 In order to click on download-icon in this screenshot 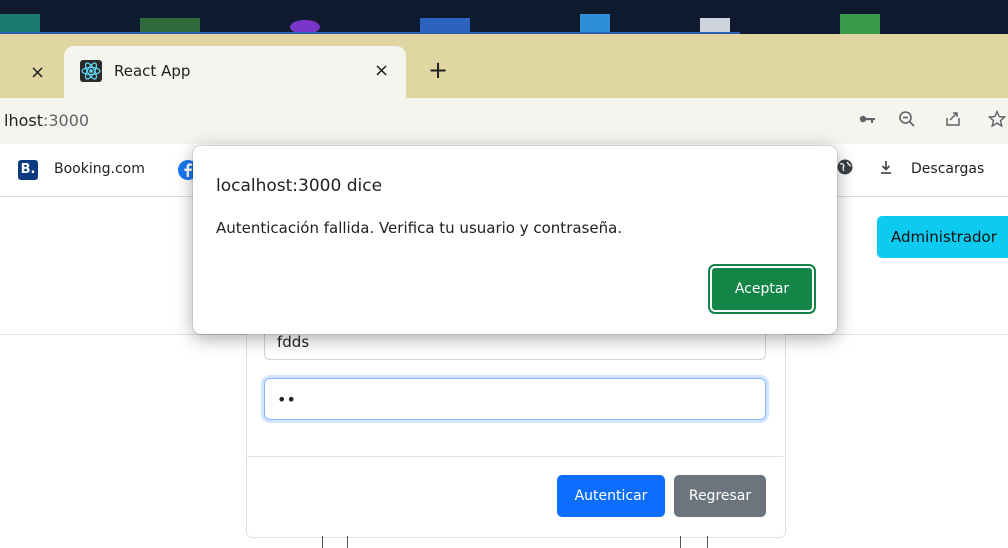, I will do `click(886, 169)`.